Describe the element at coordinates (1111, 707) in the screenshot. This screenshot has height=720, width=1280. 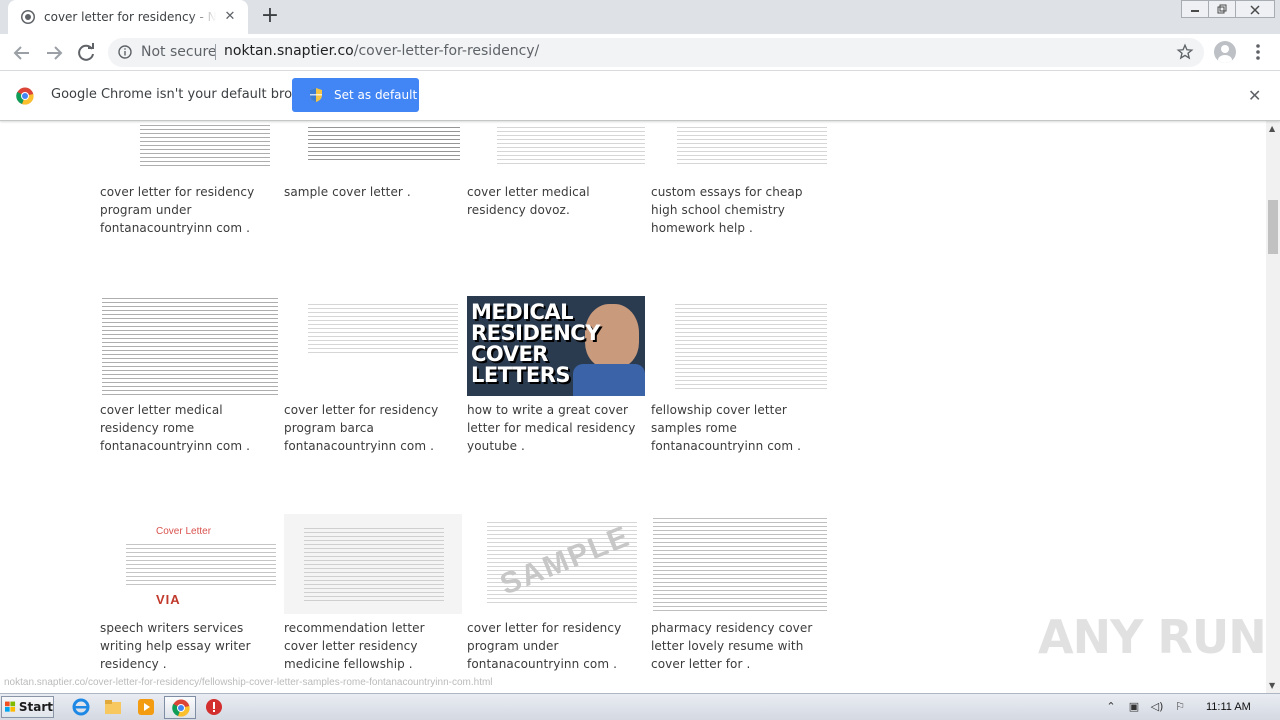
I see `show-hidden-icons-icon: ⌃` at that location.